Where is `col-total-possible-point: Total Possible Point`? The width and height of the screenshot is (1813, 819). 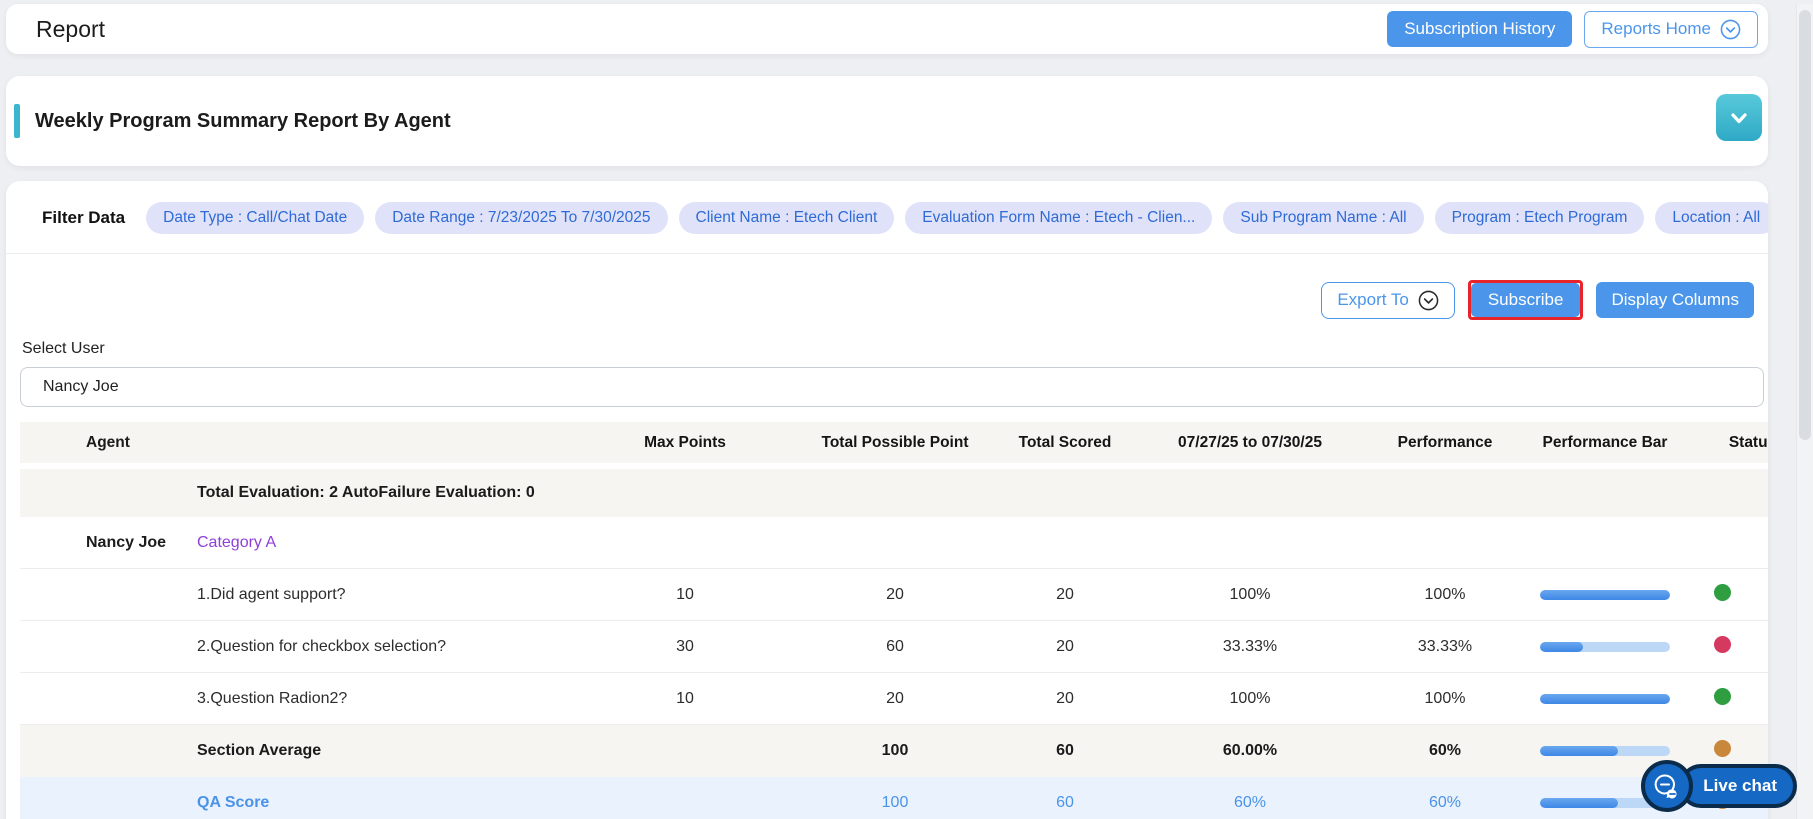
col-total-possible-point: Total Possible Point is located at coordinates (895, 442).